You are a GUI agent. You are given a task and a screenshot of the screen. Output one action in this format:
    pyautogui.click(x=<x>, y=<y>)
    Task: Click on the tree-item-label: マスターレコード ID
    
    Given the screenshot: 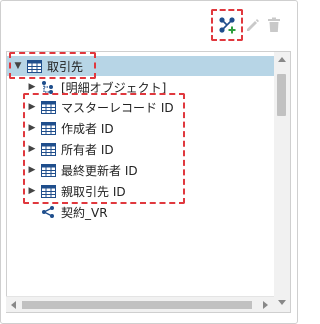 What is the action you would take?
    pyautogui.click(x=117, y=107)
    